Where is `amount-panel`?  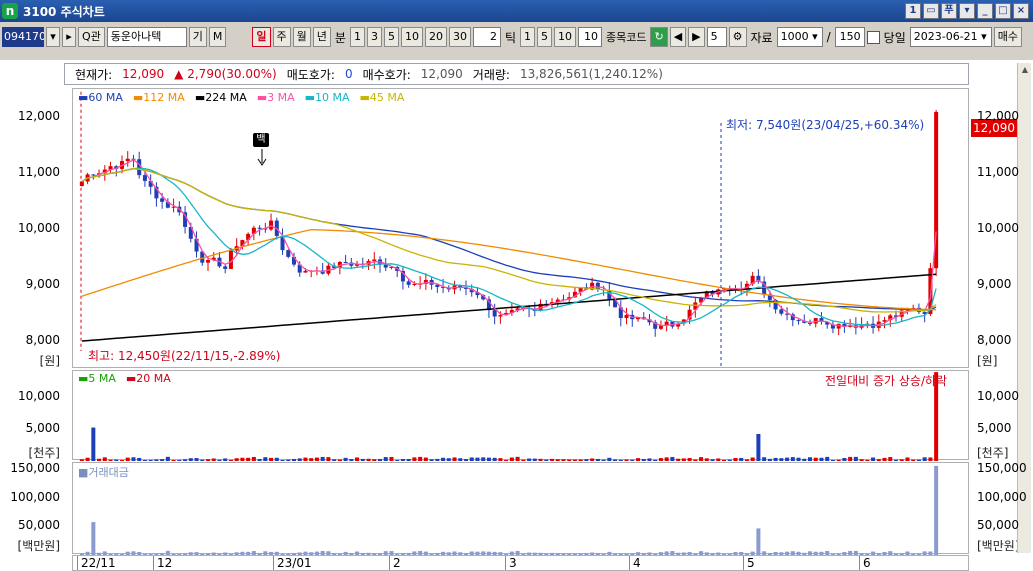 amount-panel is located at coordinates (520, 508).